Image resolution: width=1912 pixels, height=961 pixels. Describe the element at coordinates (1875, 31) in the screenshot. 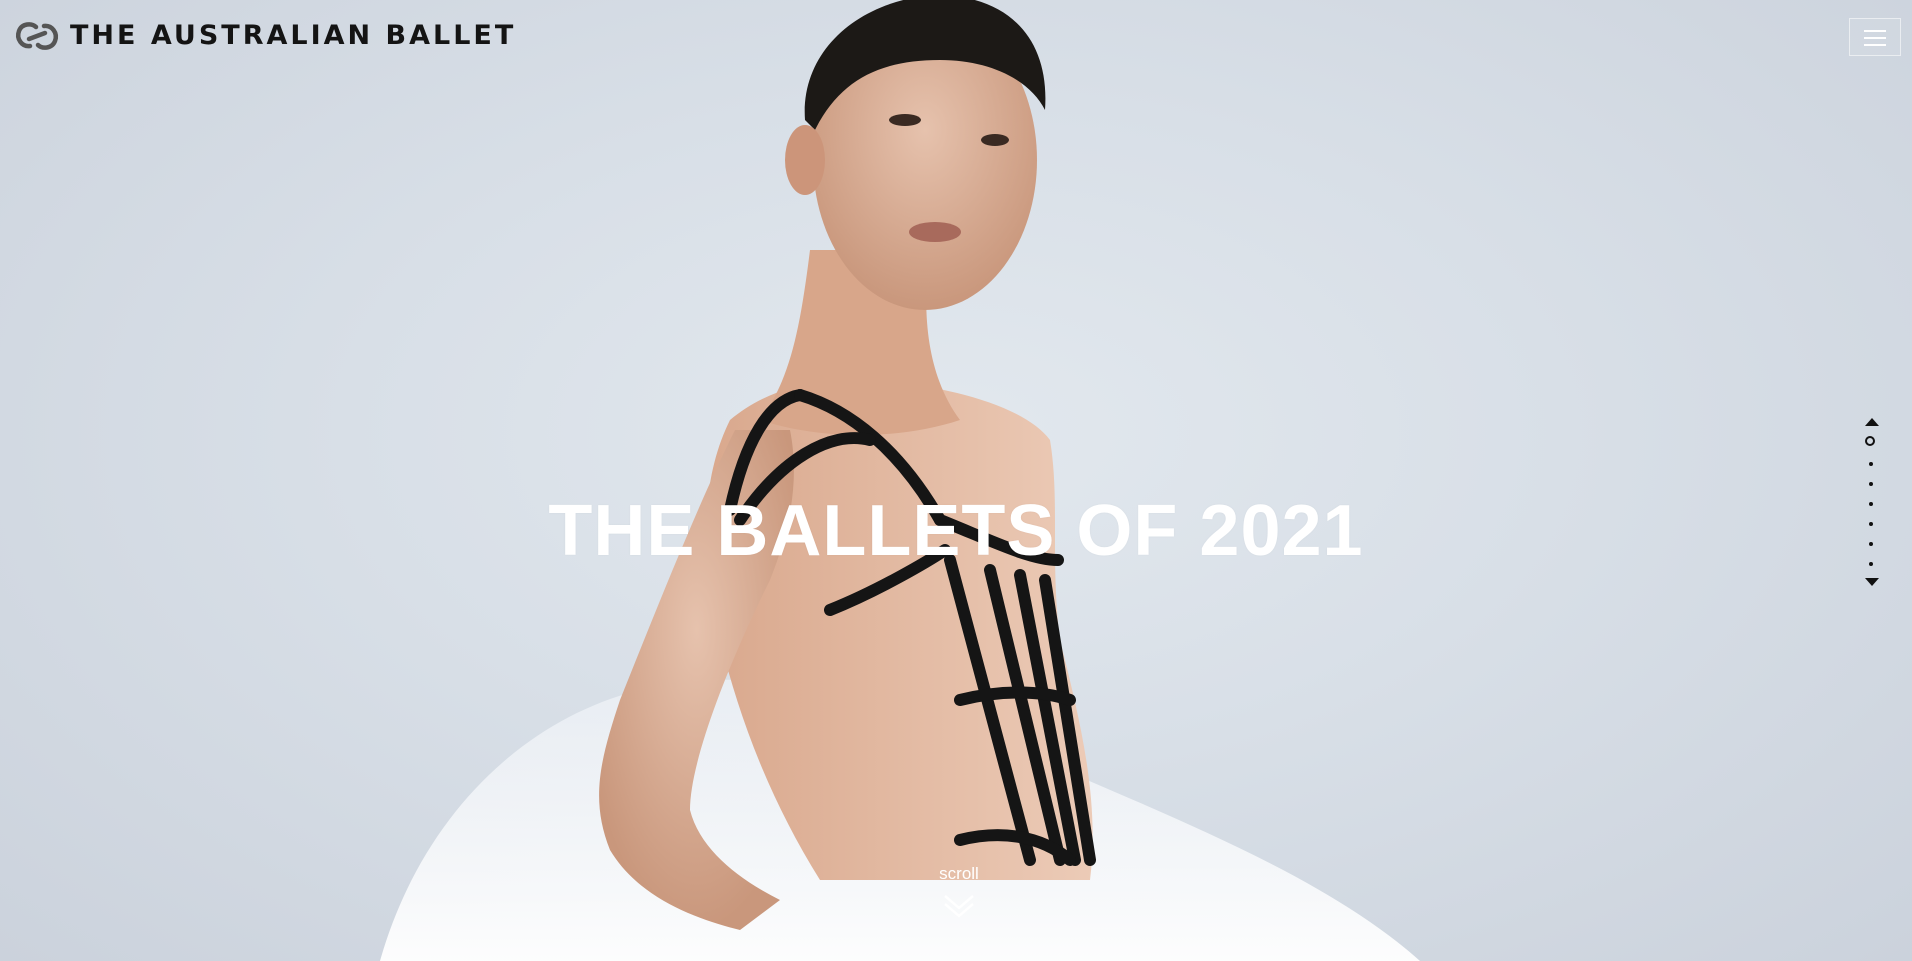

I see `hamburger-menu-icon` at that location.